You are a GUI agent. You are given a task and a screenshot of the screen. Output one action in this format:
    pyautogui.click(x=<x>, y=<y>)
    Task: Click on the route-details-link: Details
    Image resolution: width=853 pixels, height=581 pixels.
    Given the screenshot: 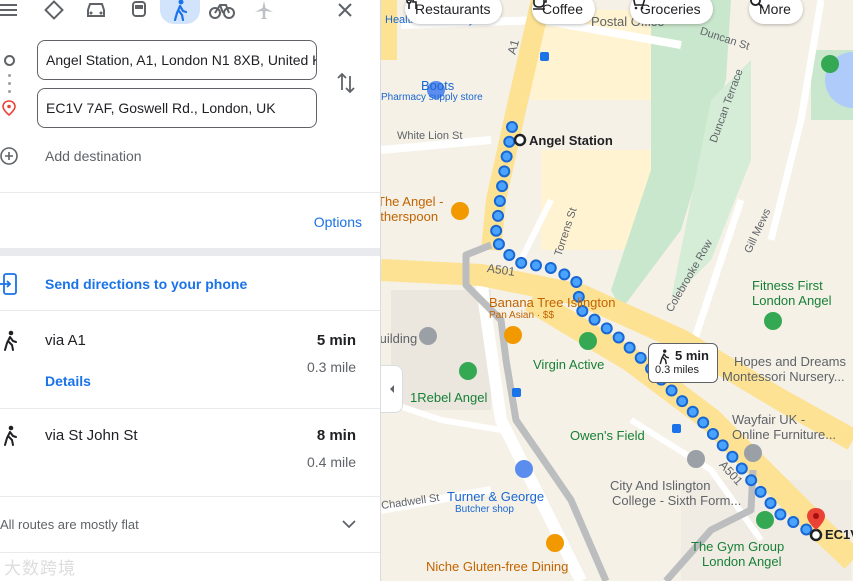 What is the action you would take?
    pyautogui.click(x=68, y=381)
    